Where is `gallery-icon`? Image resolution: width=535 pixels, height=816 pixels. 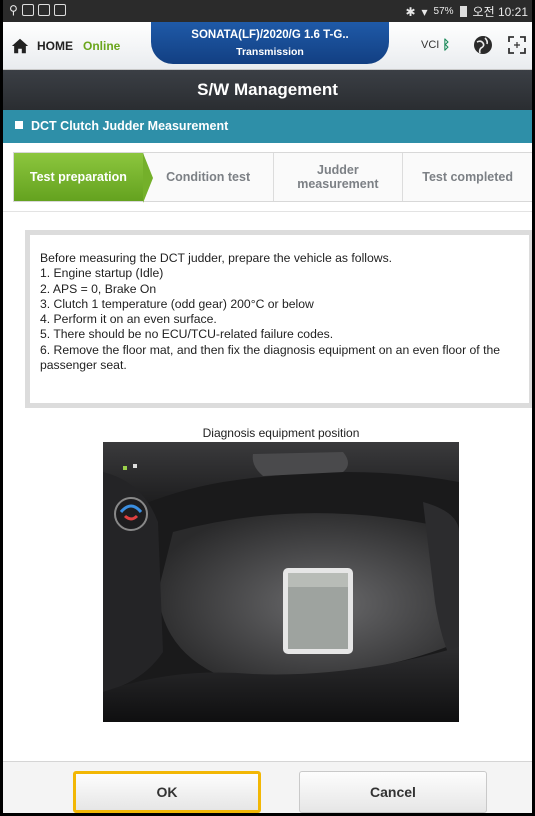 gallery-icon is located at coordinates (43, 10).